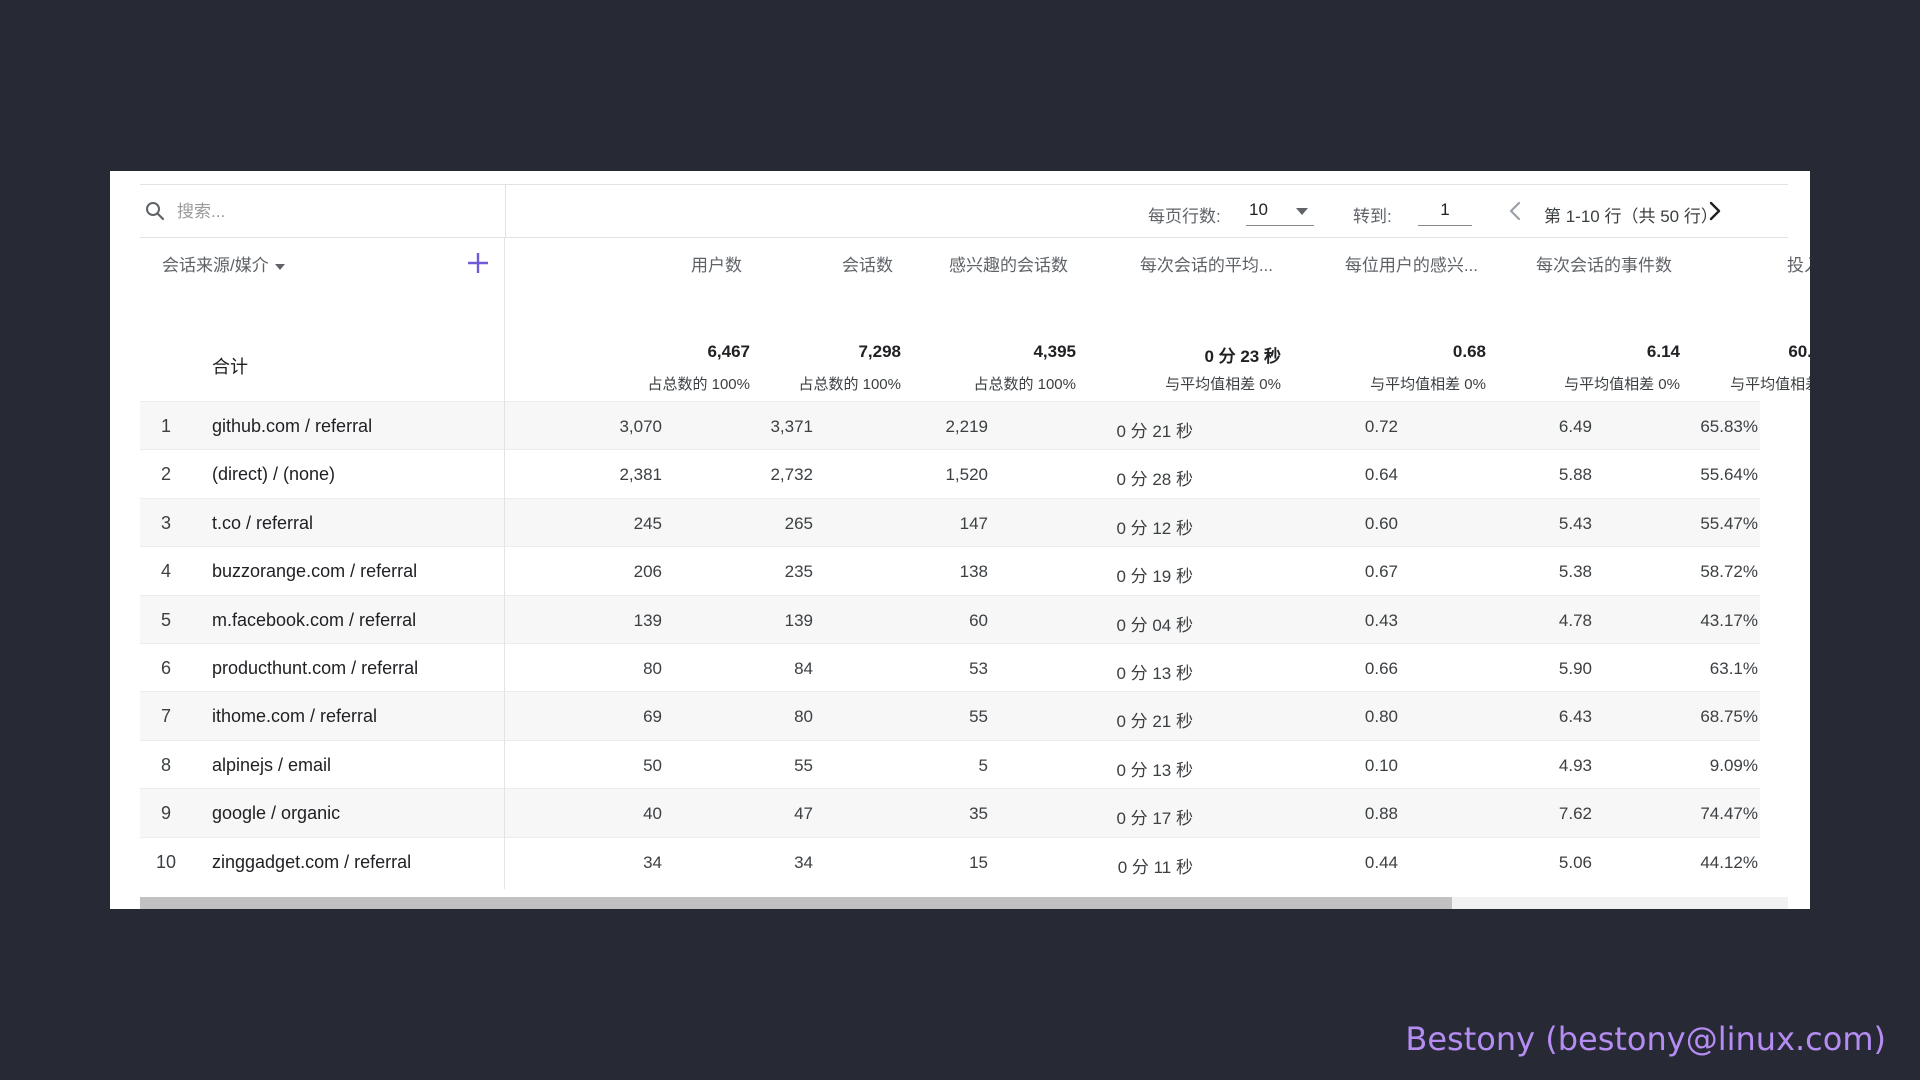 The image size is (1920, 1080). Describe the element at coordinates (215, 265) in the screenshot. I see `dimension-header-label: 会话来源/媒介` at that location.